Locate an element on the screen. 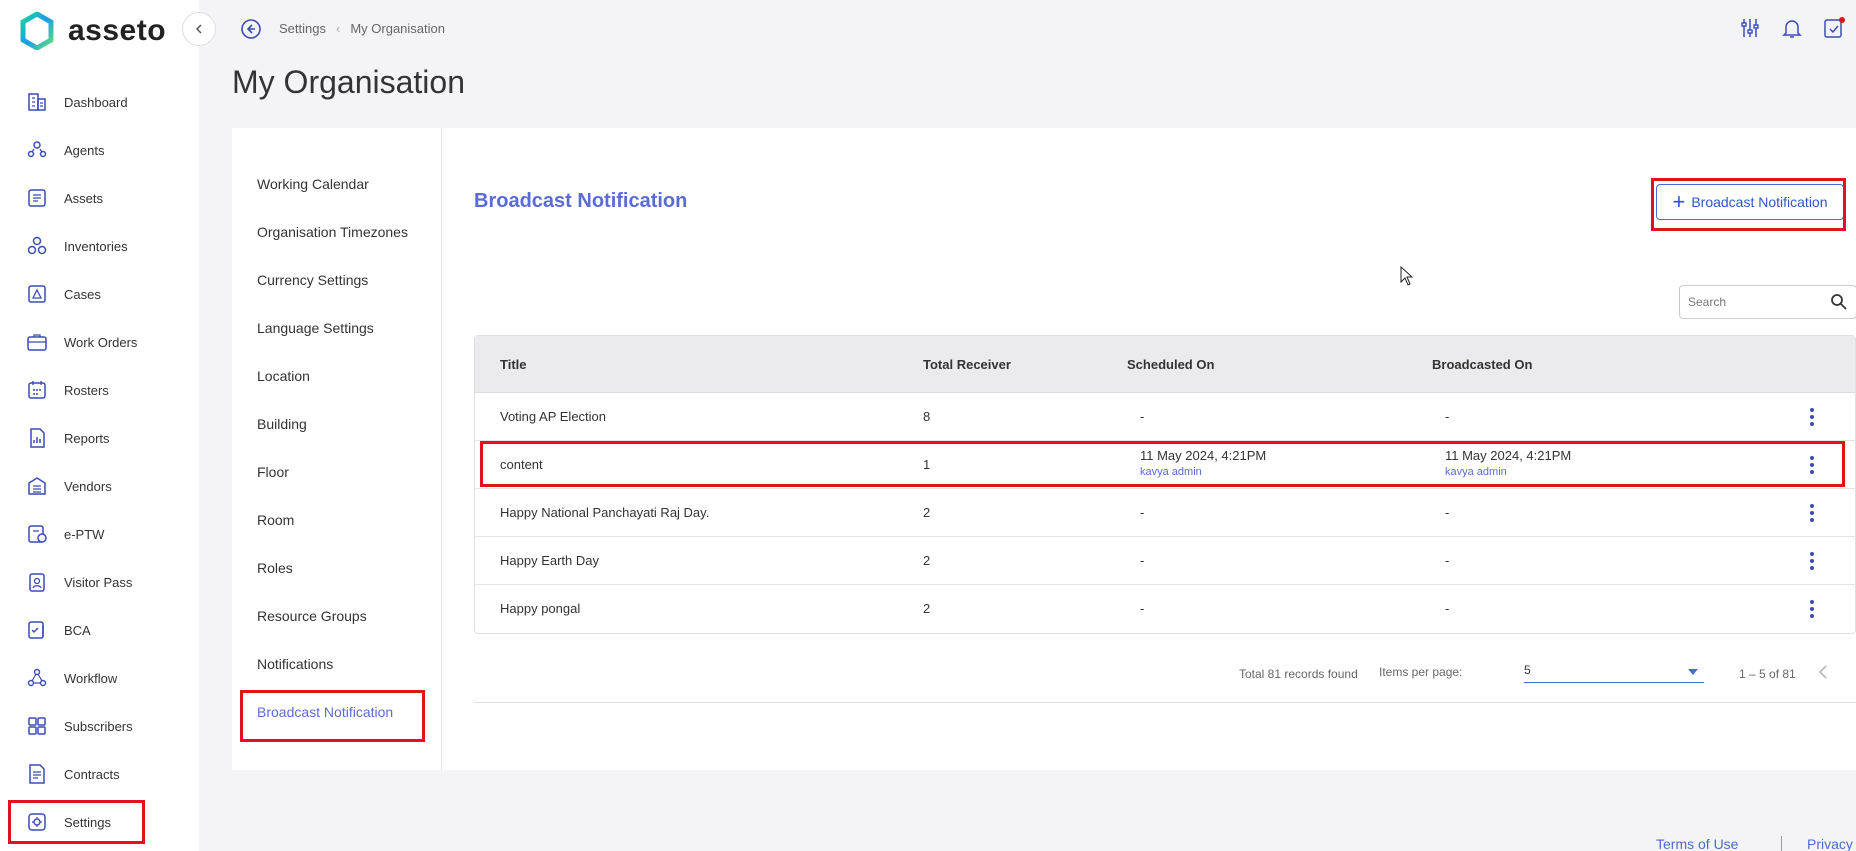  search-field is located at coordinates (1767, 302).